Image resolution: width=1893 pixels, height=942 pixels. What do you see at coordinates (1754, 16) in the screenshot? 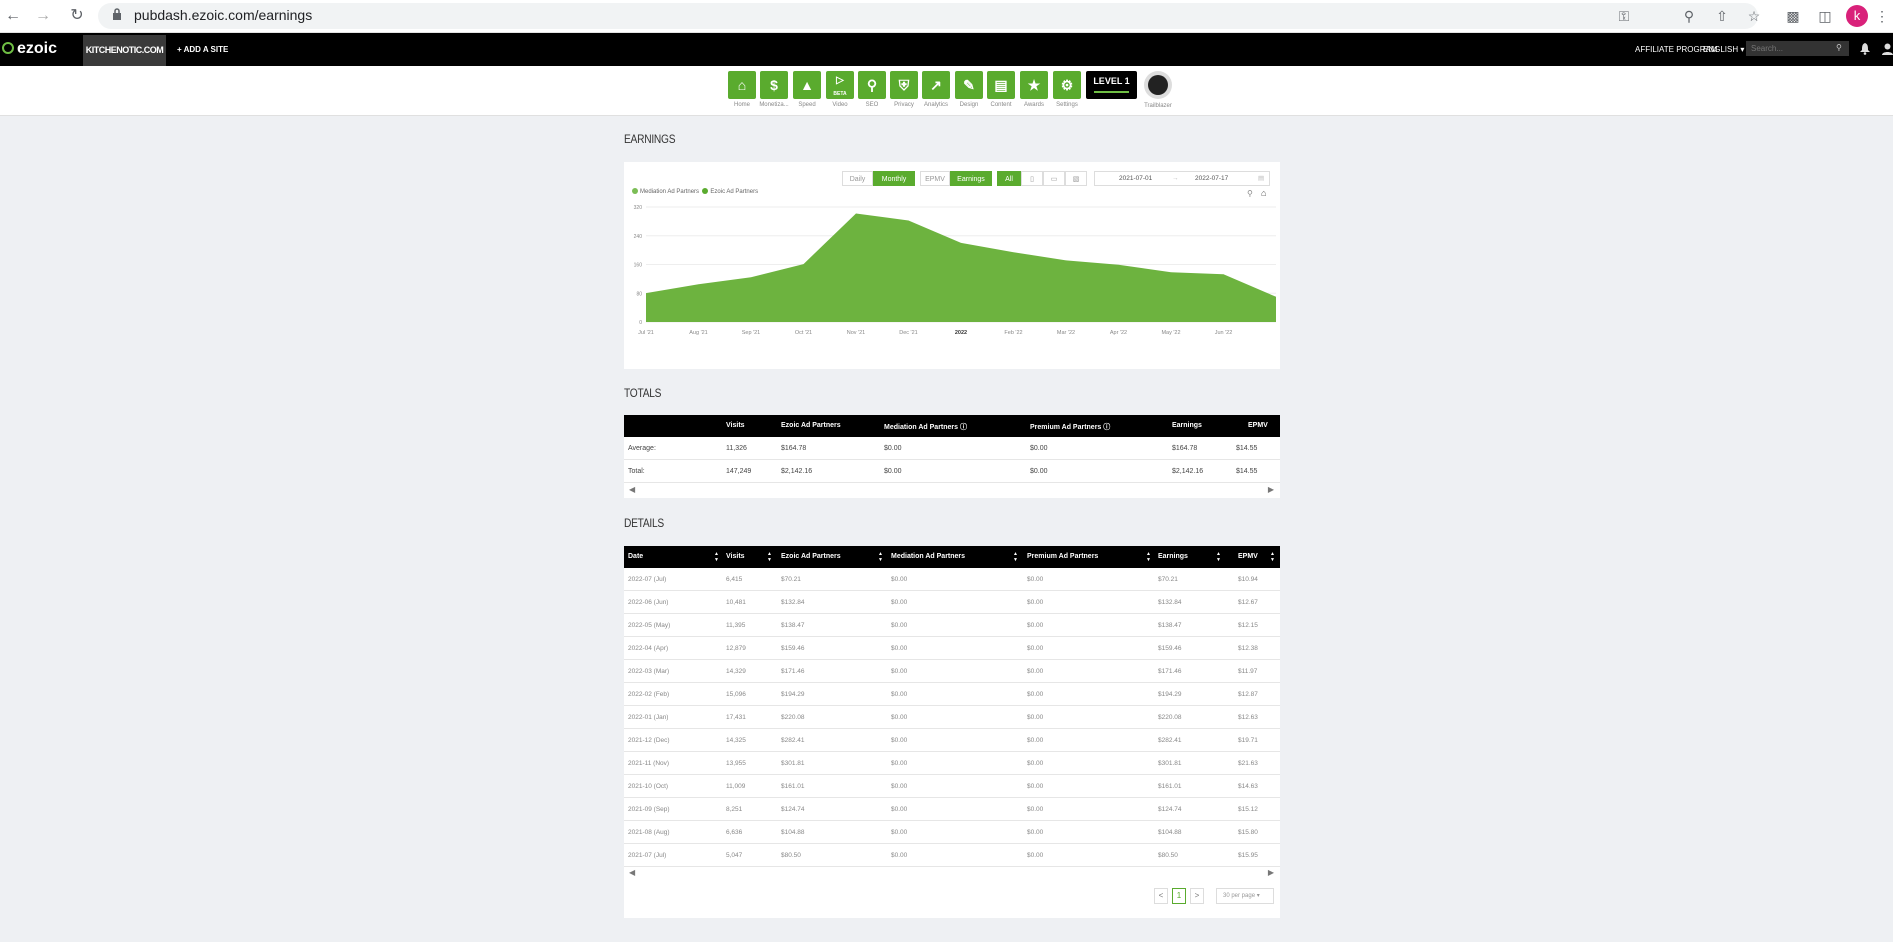
I see `bookmark-star-icon: ☆` at bounding box center [1754, 16].